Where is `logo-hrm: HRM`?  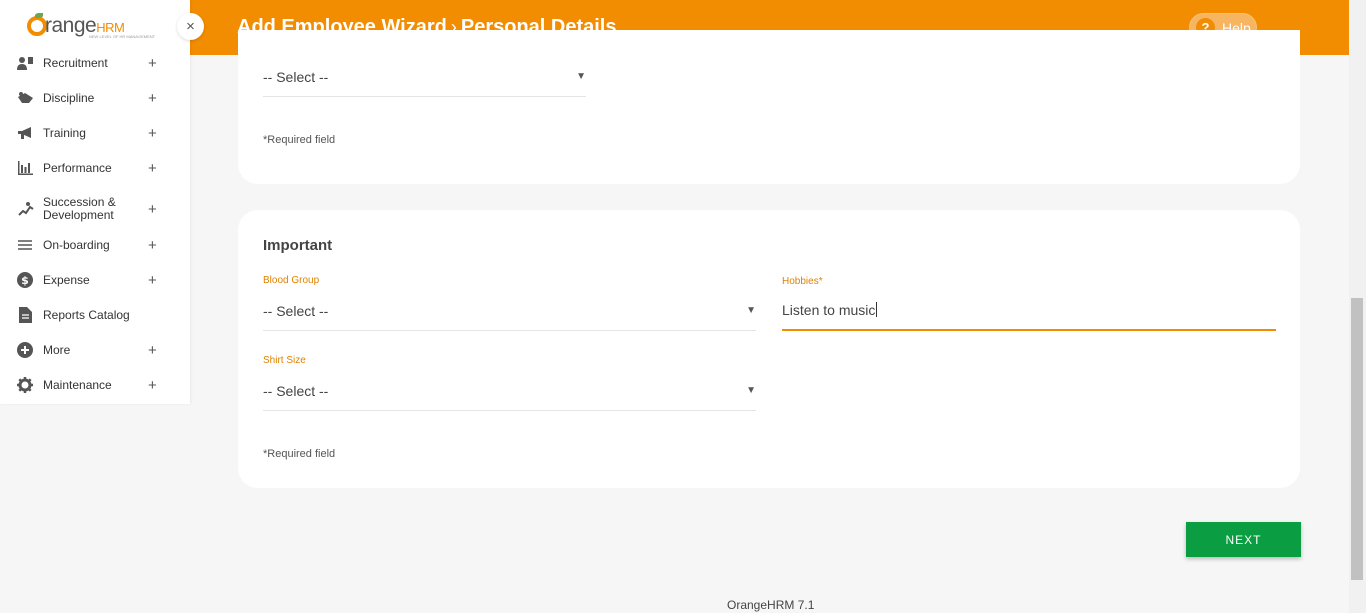
logo-hrm: HRM is located at coordinates (110, 27).